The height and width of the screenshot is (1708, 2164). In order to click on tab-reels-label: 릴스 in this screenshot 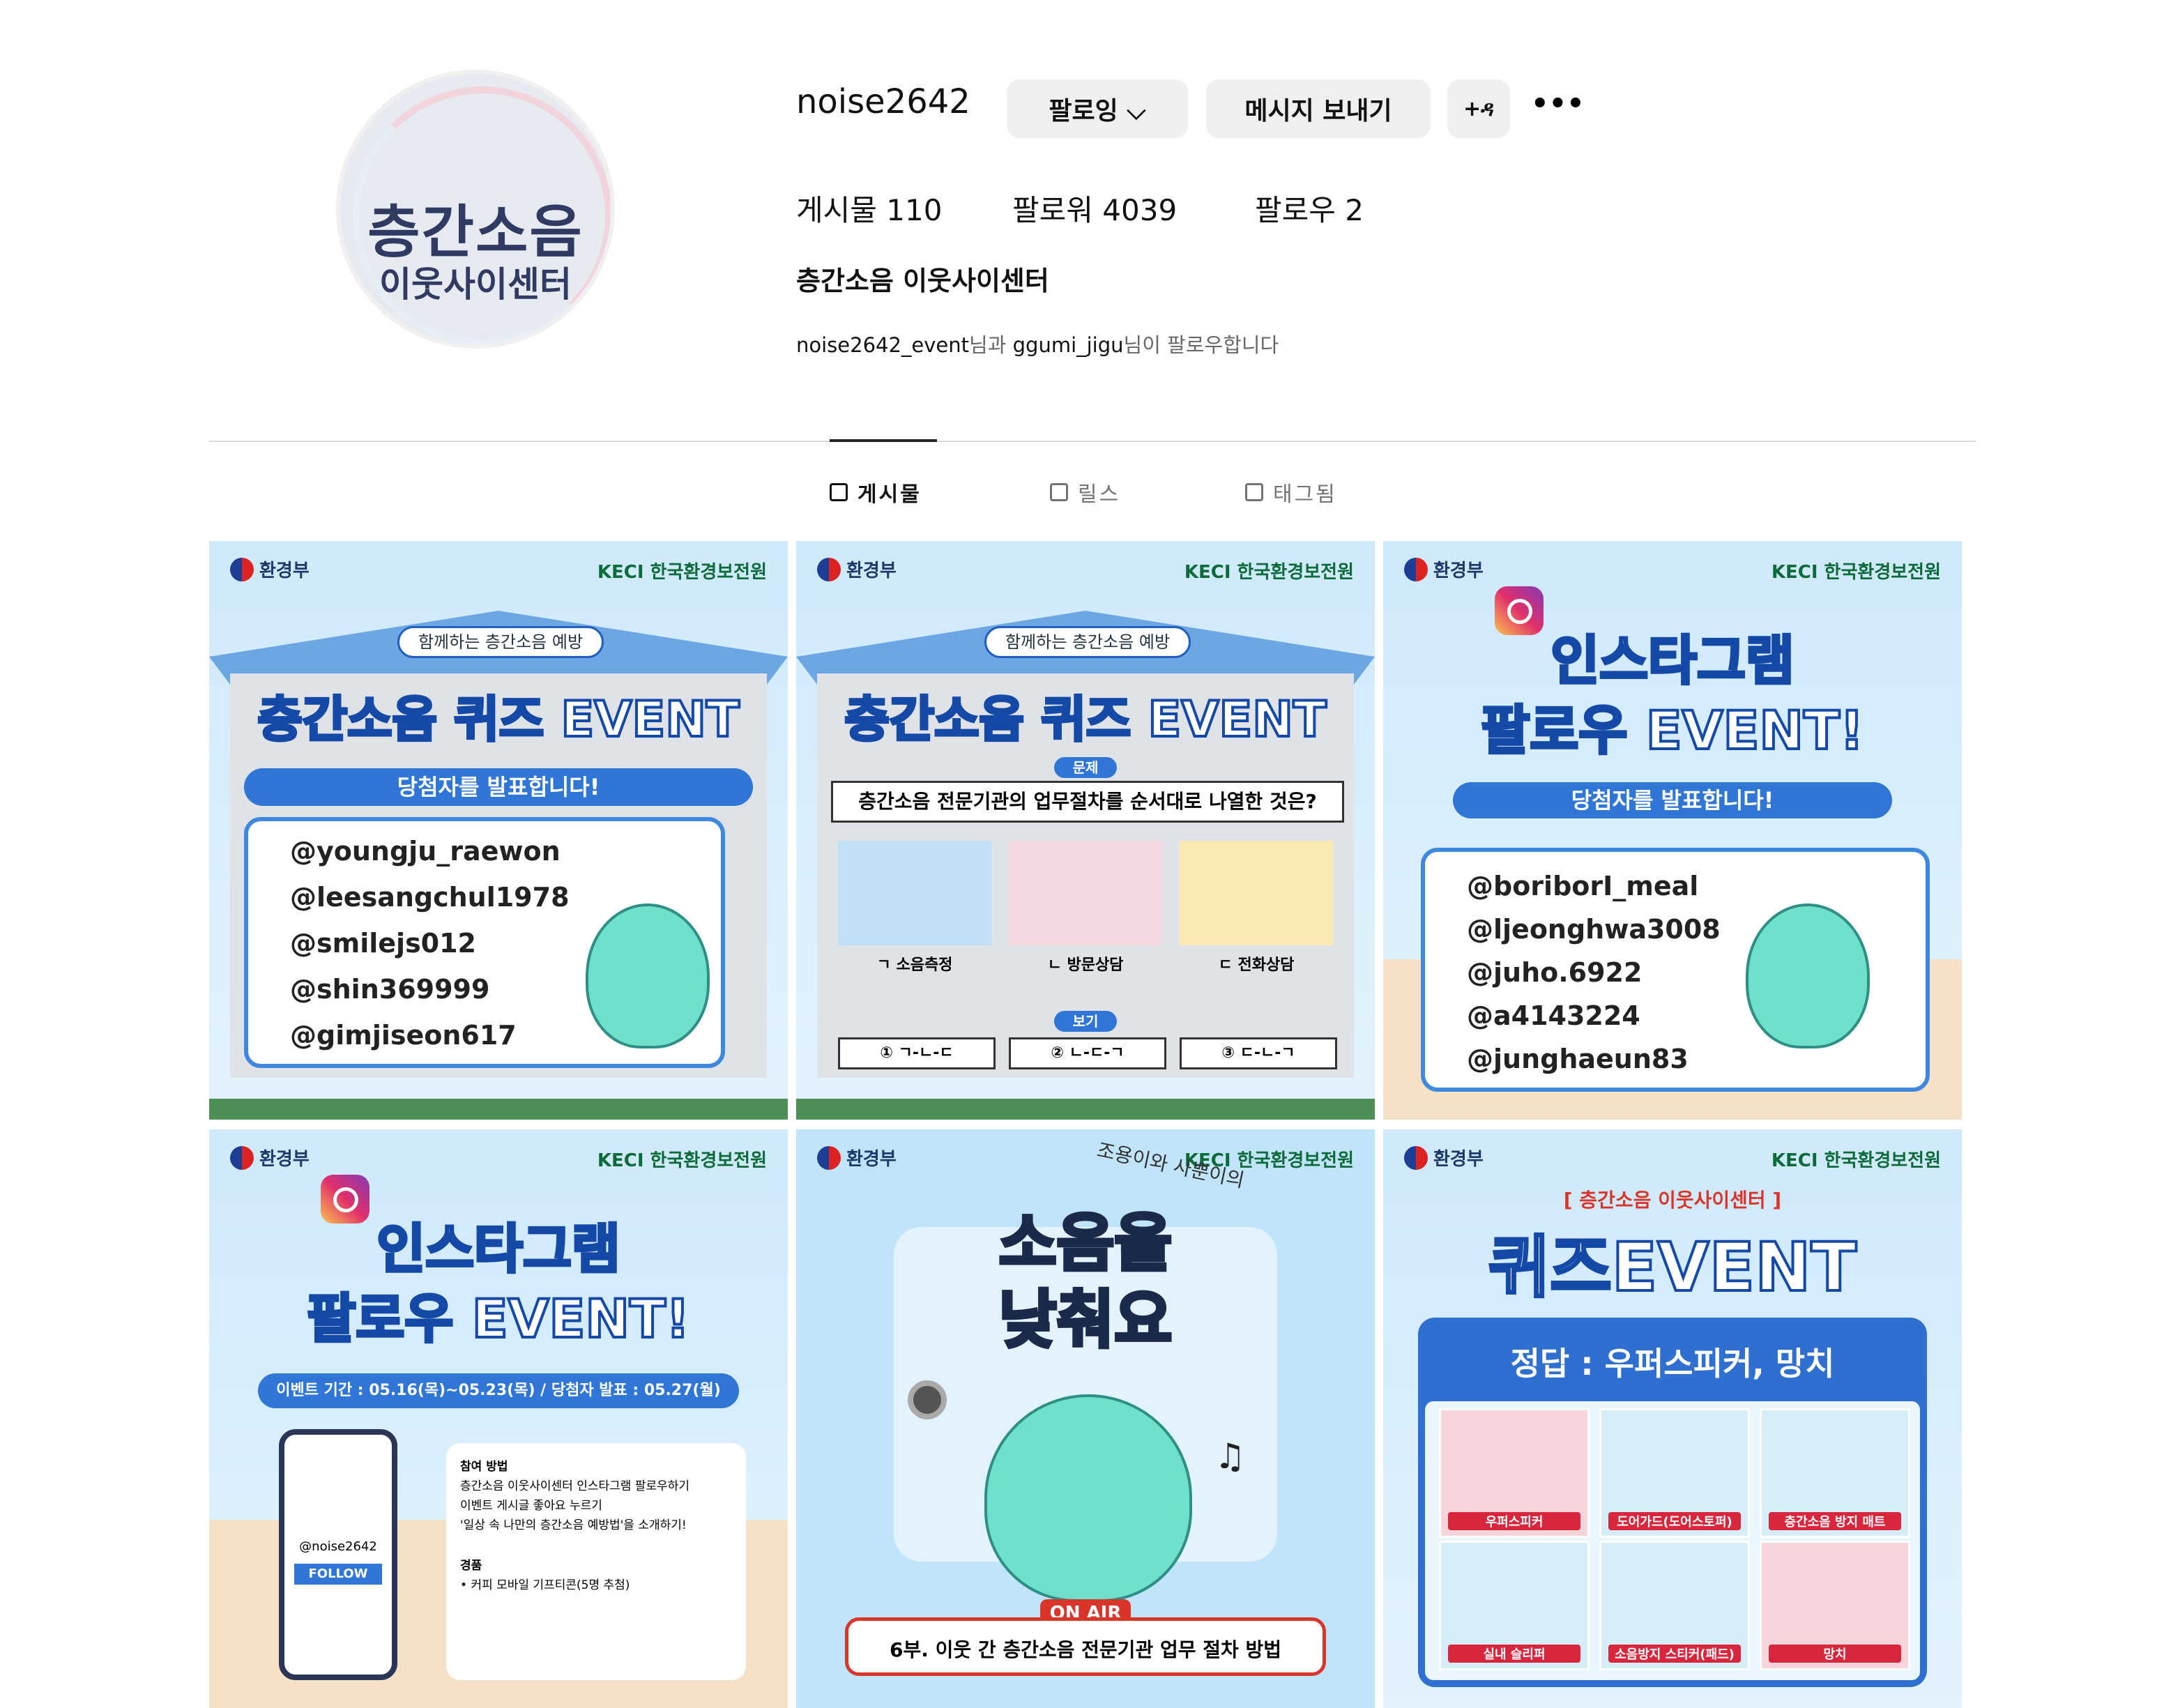, I will do `click(1099, 494)`.